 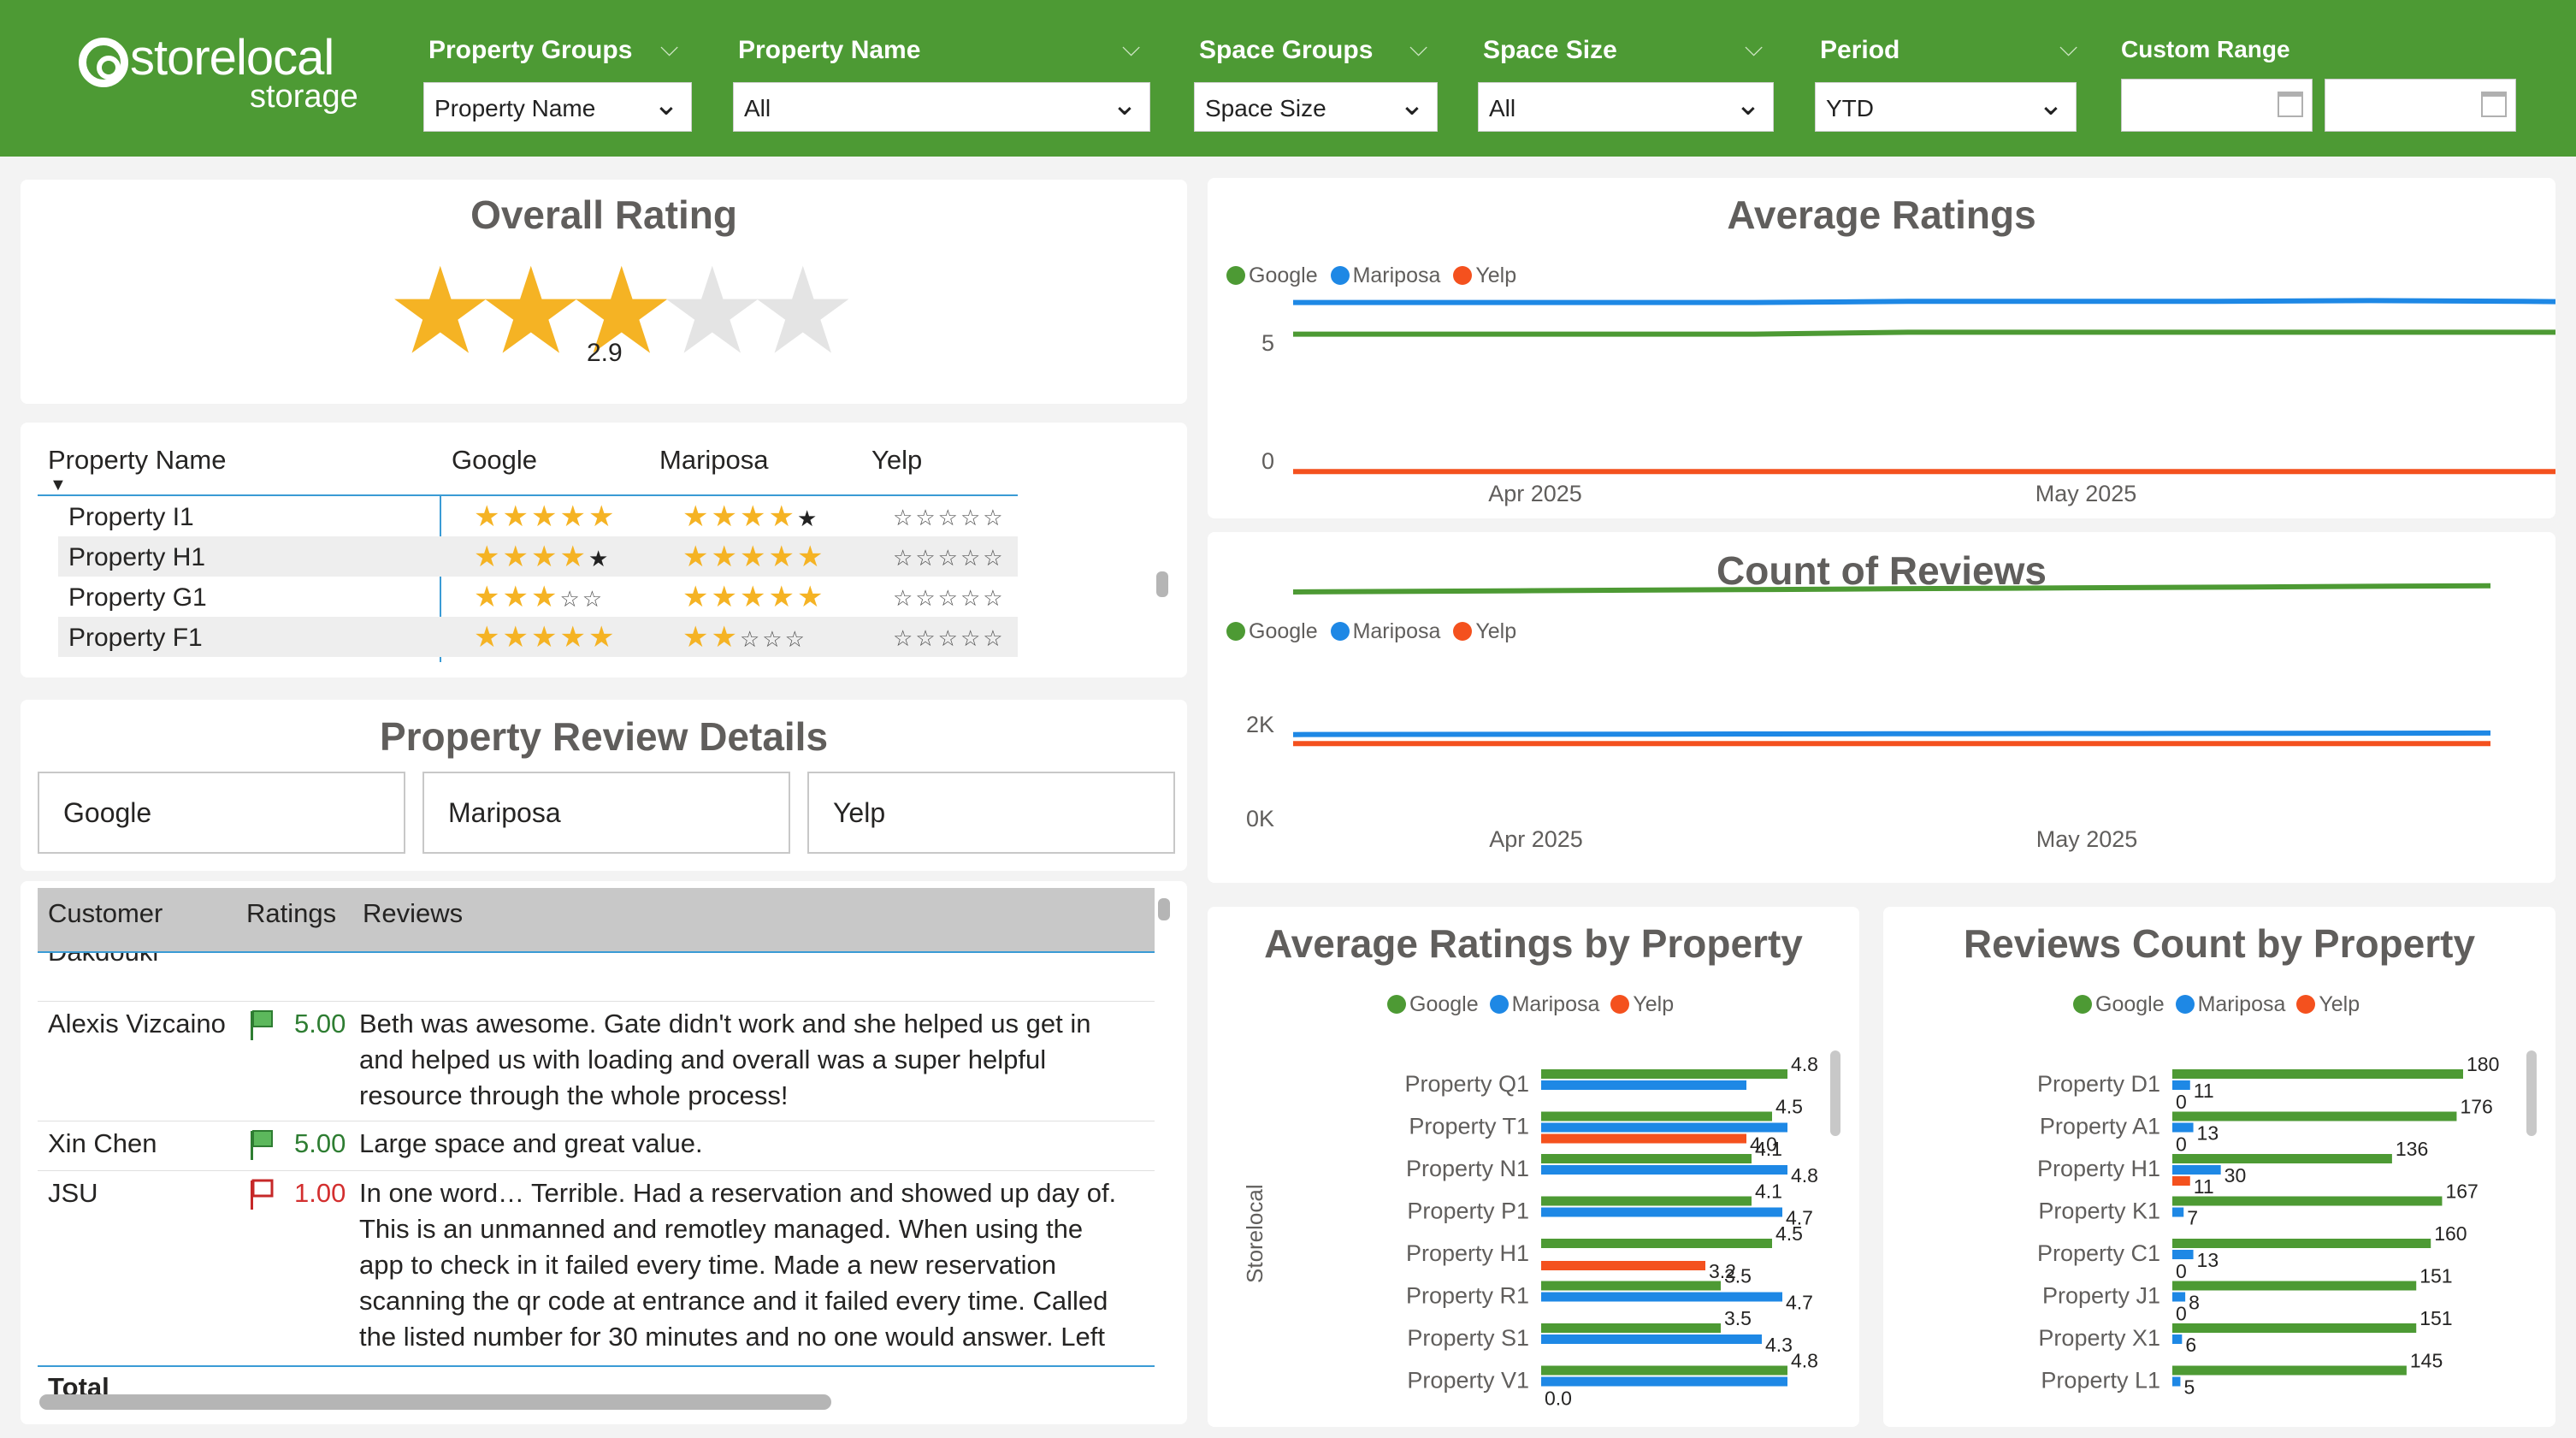 What do you see at coordinates (137, 460) in the screenshot?
I see `column-header-property-name: Property Name` at bounding box center [137, 460].